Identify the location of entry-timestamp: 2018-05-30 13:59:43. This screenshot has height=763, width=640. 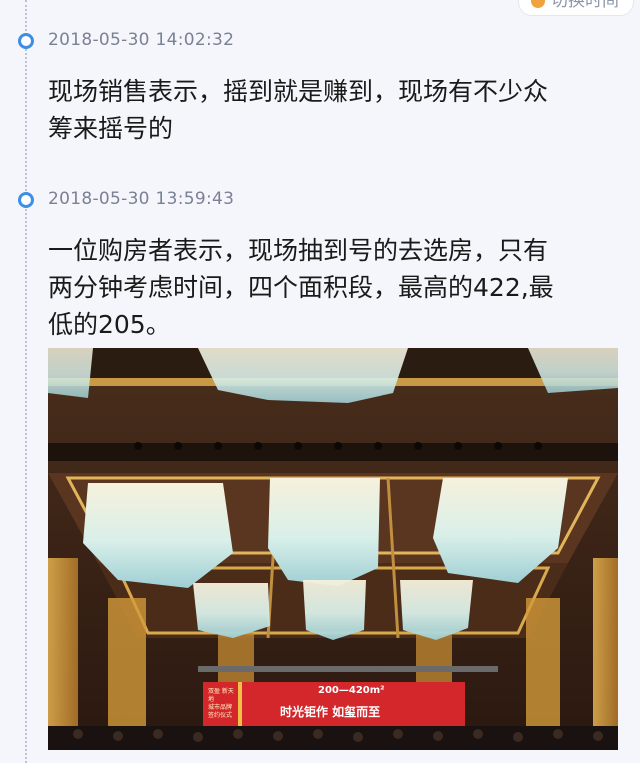
(141, 199).